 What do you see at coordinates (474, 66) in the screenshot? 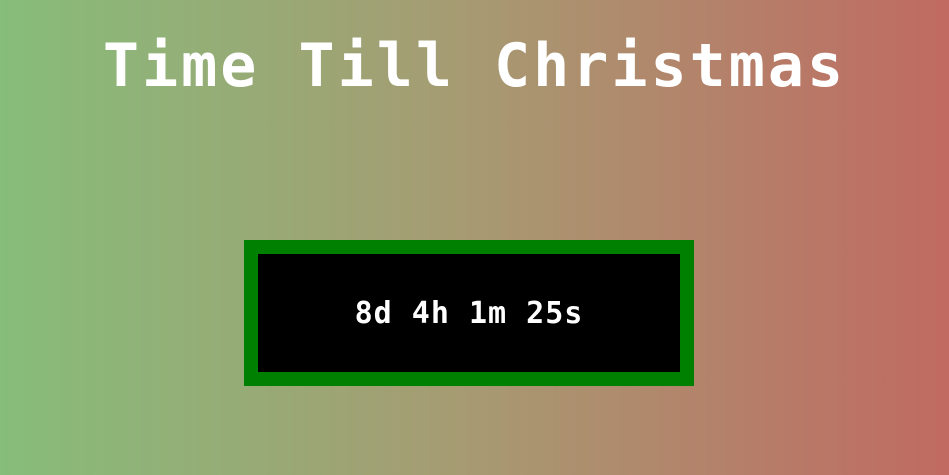
I see `page-title: Time Till Christmas` at bounding box center [474, 66].